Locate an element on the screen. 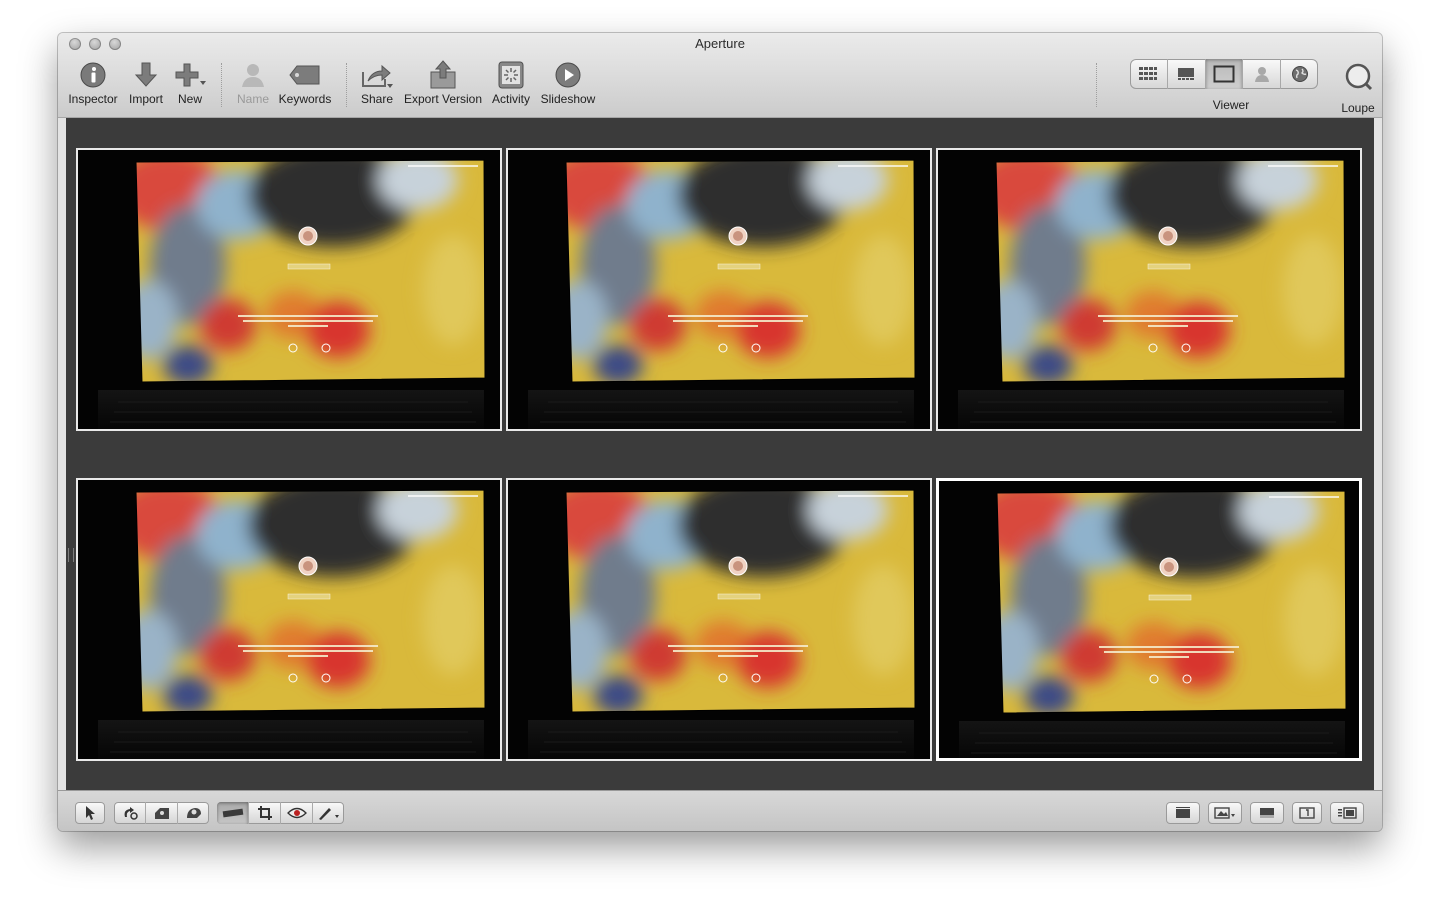 The image size is (1440, 915). straighten-tool-button is located at coordinates (162, 813).